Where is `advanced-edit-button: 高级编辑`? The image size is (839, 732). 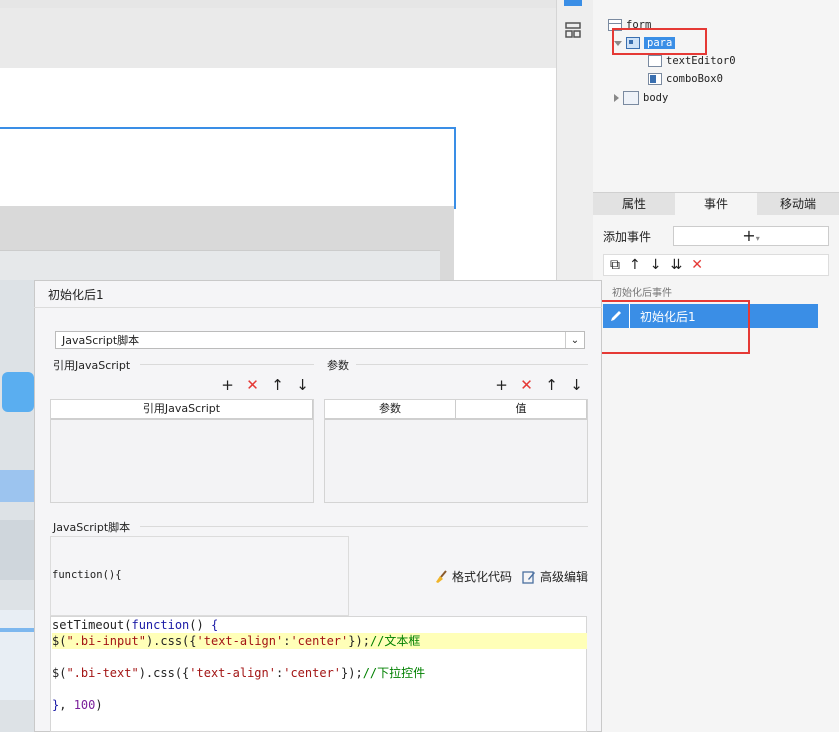
advanced-edit-button: 高级编辑 is located at coordinates (555, 576).